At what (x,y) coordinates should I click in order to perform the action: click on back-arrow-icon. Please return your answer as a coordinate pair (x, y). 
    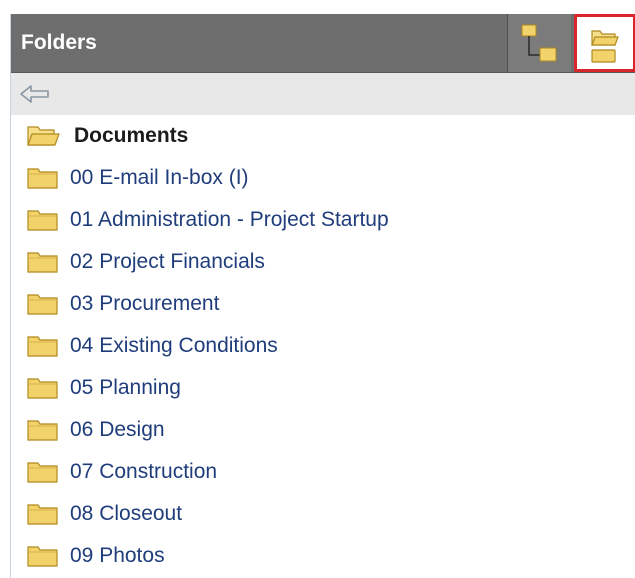
    Looking at the image, I should click on (34, 94).